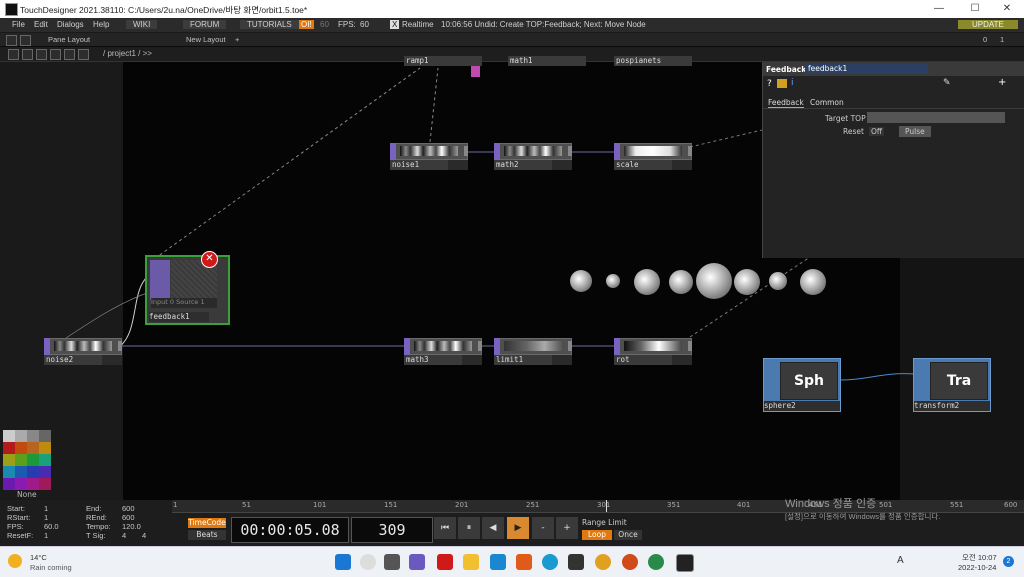  Describe the element at coordinates (46, 508) in the screenshot. I see `start-value: 1` at that location.